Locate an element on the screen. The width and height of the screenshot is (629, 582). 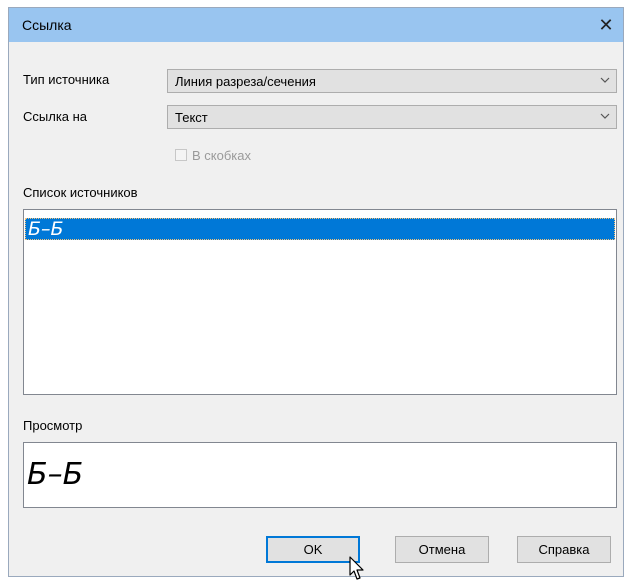
ok-button: OK is located at coordinates (313, 549).